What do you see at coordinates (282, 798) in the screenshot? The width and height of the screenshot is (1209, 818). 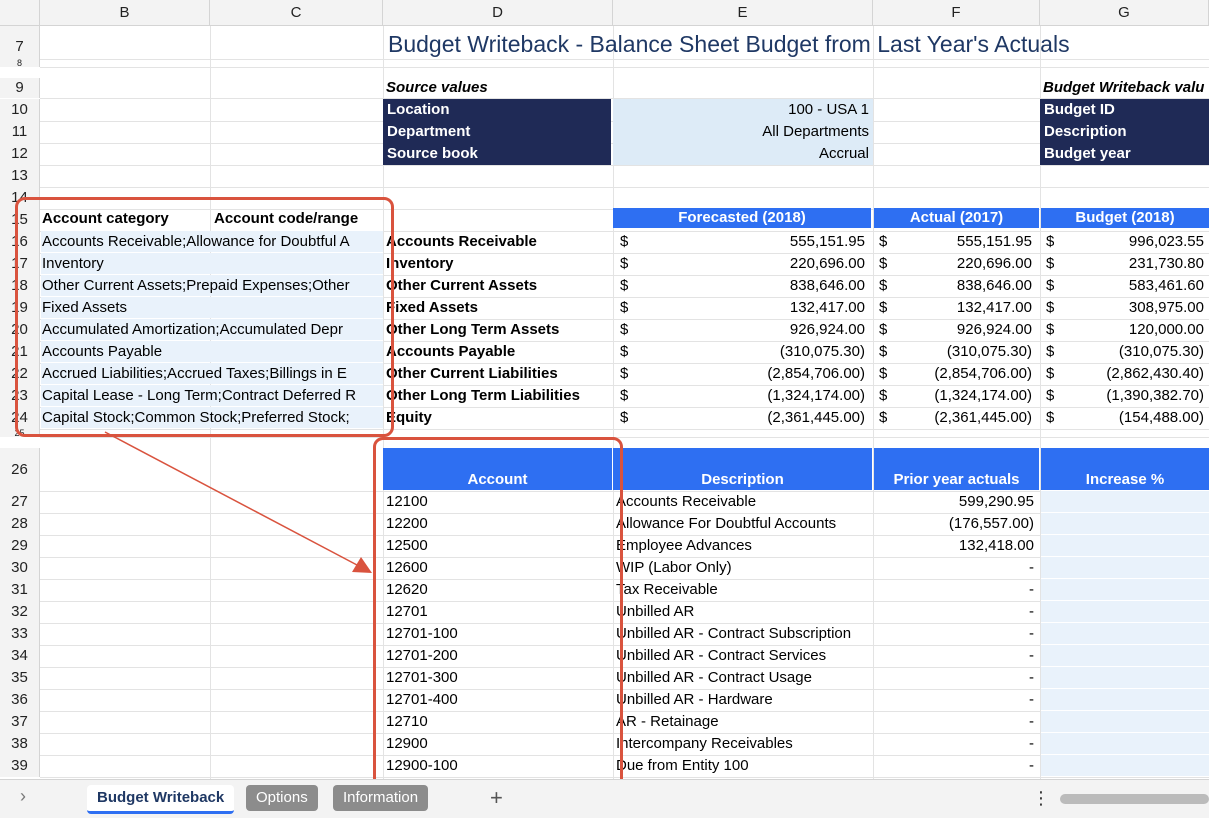 I see `sheet-tab-options: Options` at bounding box center [282, 798].